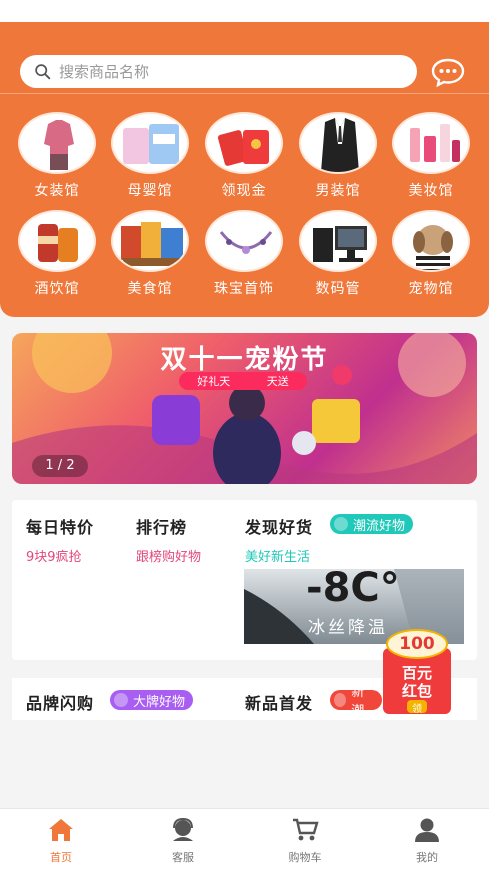  I want to click on category-label: 酒饮馆, so click(57, 289).